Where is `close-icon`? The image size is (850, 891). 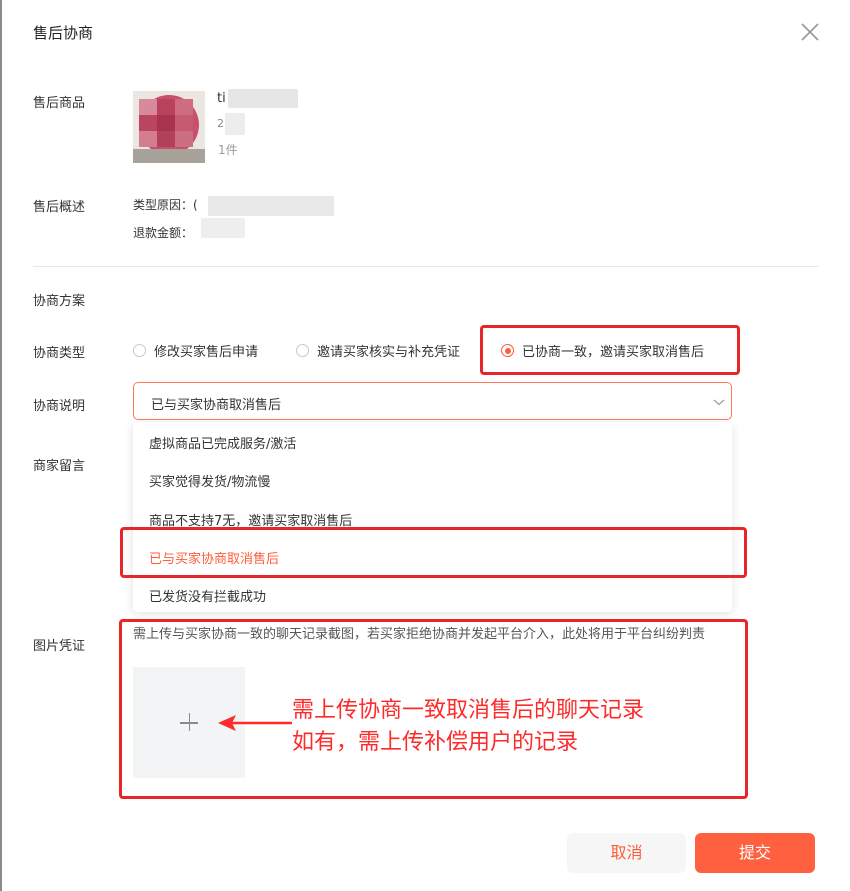
close-icon is located at coordinates (810, 32).